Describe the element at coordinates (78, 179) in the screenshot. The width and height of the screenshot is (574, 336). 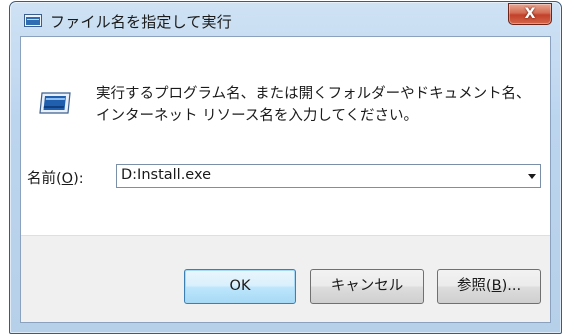
I see `open-label-suffix: ):` at that location.